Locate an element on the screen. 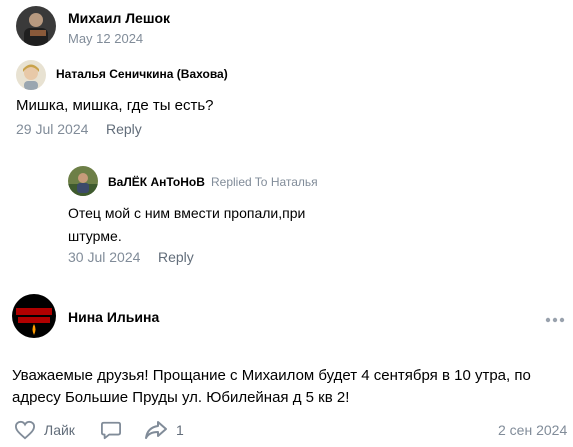 This screenshot has width=573, height=447. reply-date: 30 Jul 2024 is located at coordinates (104, 257).